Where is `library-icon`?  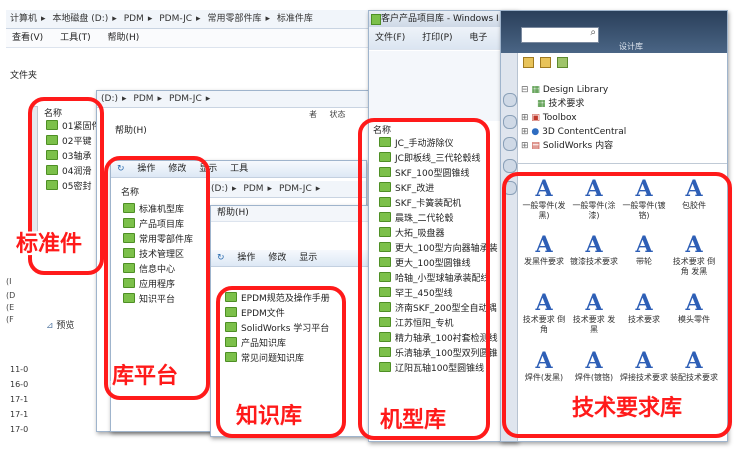
library-icon is located at coordinates (510, 122).